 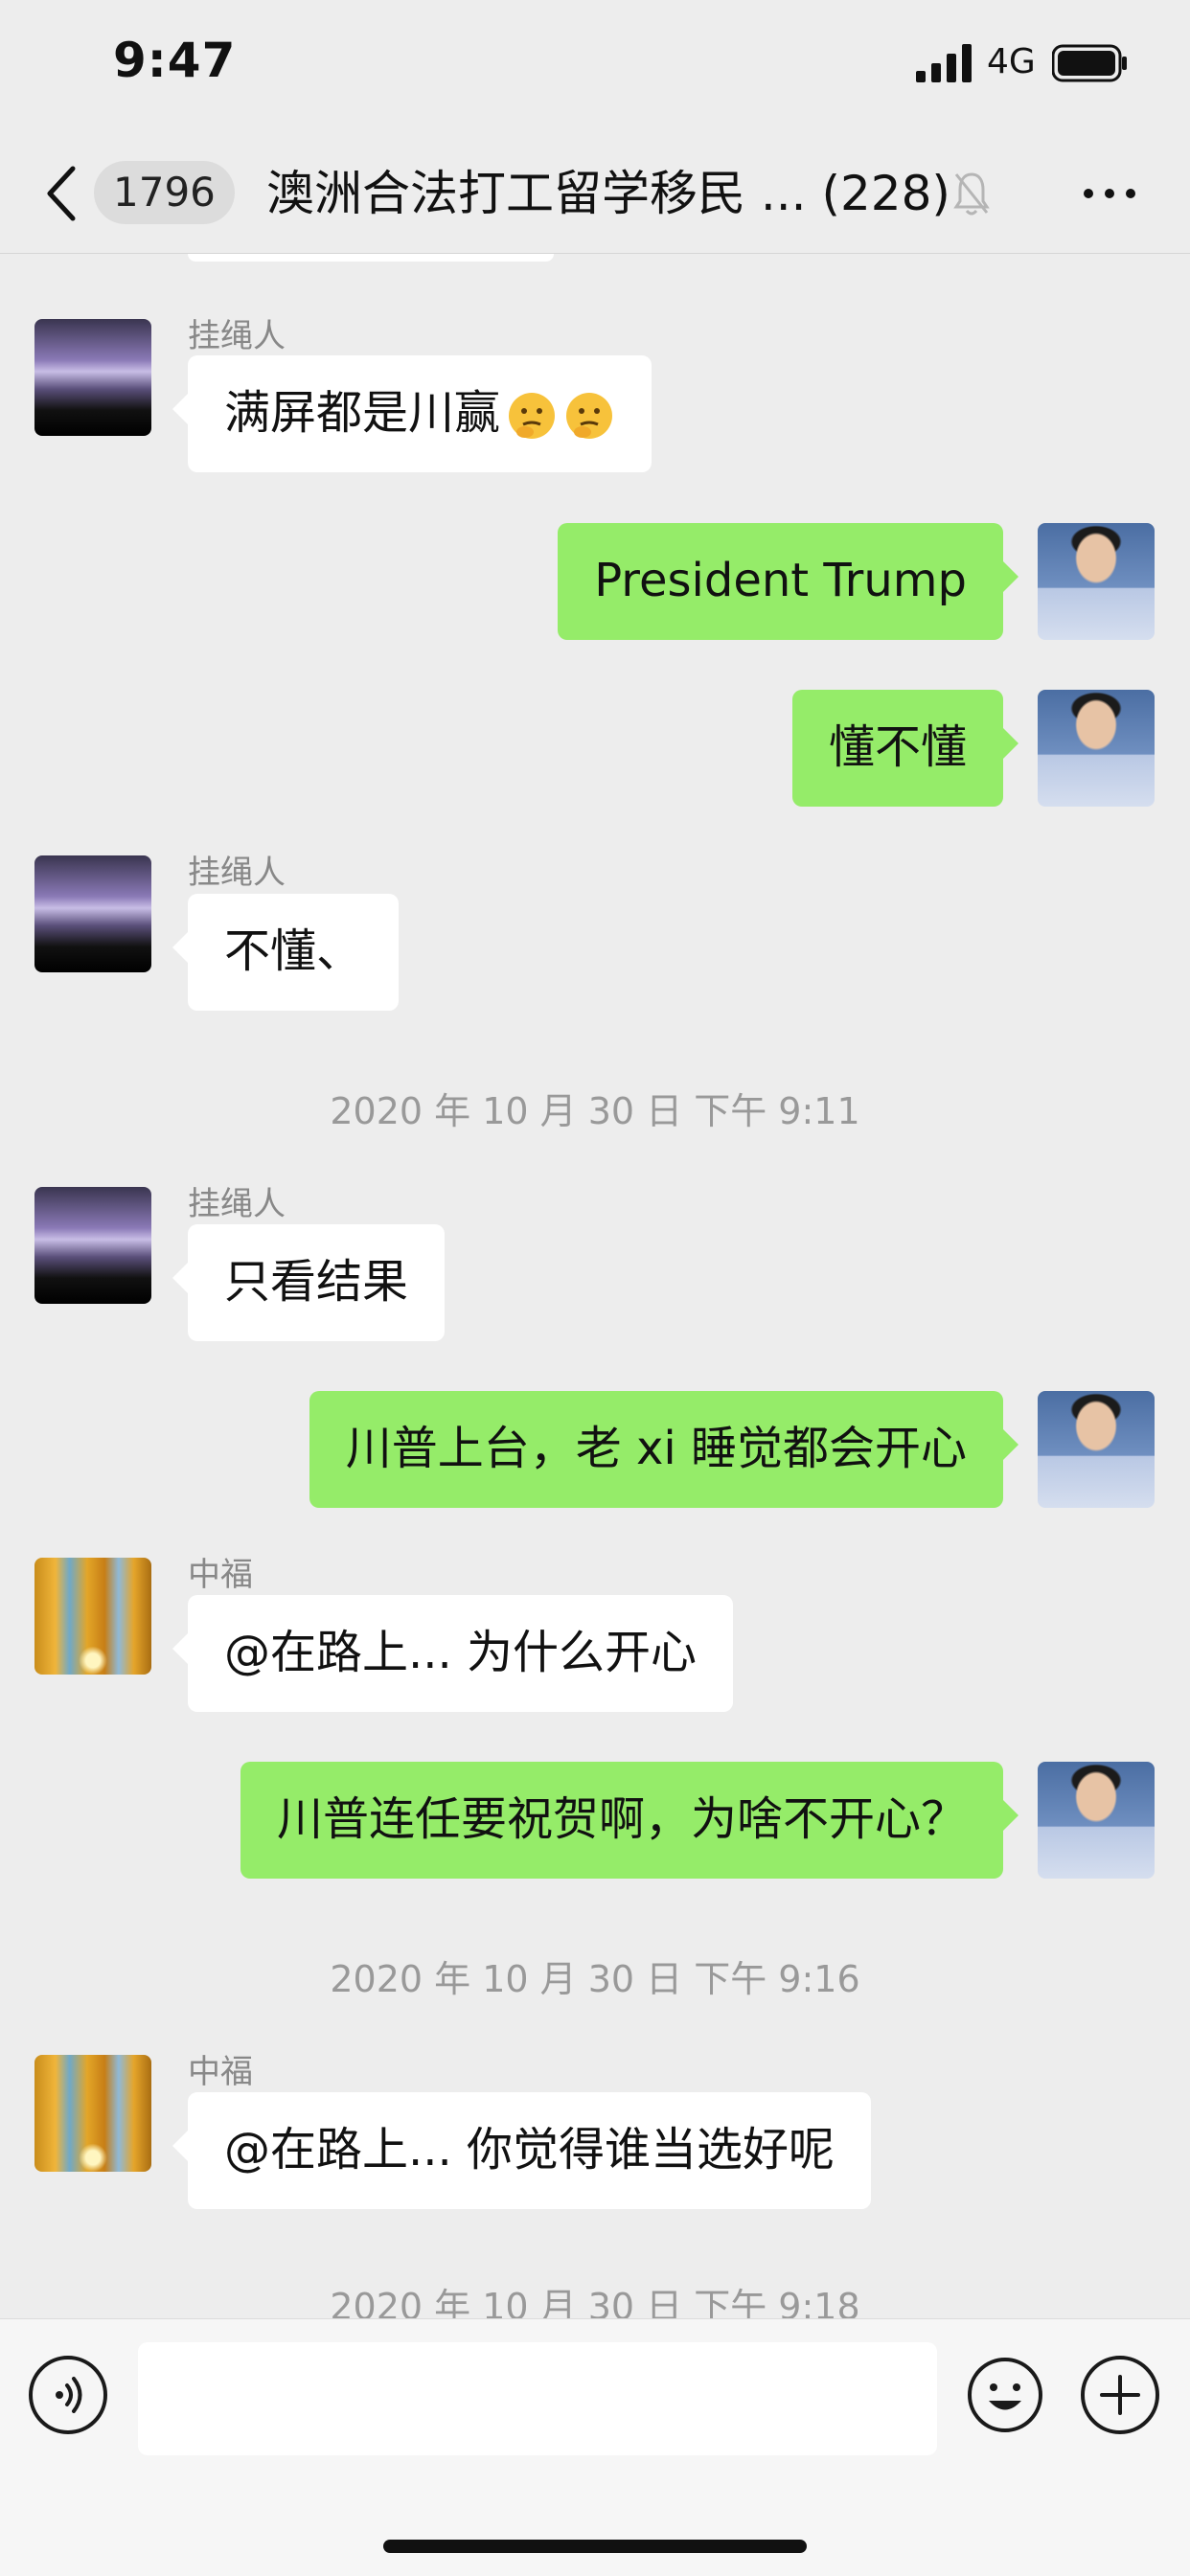 What do you see at coordinates (944, 63) in the screenshot?
I see `signal-icon` at bounding box center [944, 63].